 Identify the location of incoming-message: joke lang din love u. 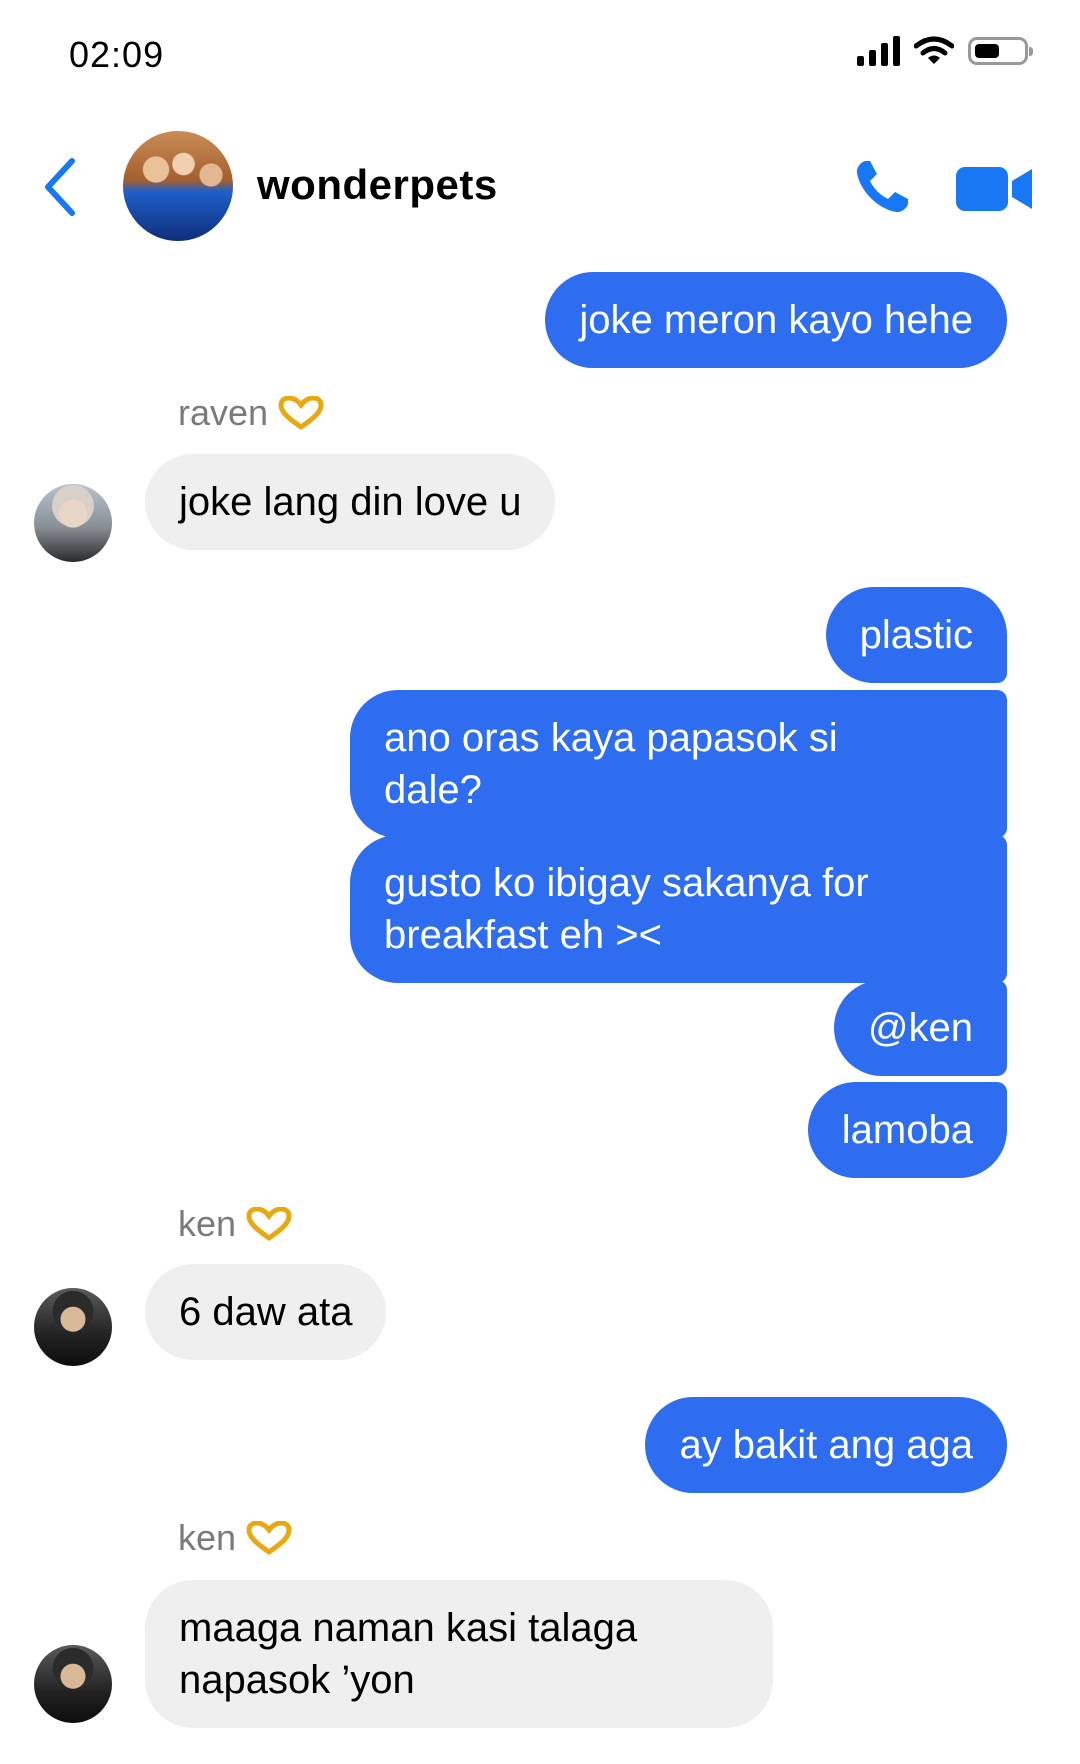
(350, 502).